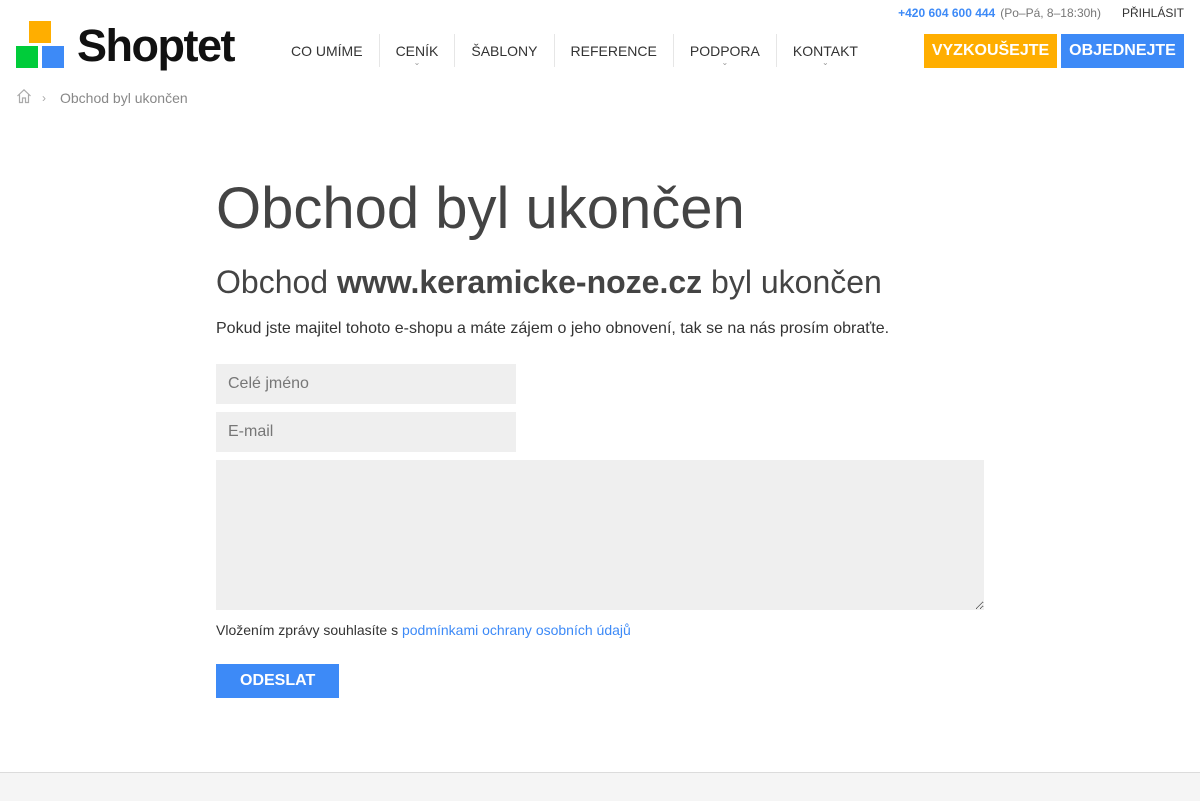 The height and width of the screenshot is (801, 1200). I want to click on order-button: OBJEDNEJTE, so click(1122, 51).